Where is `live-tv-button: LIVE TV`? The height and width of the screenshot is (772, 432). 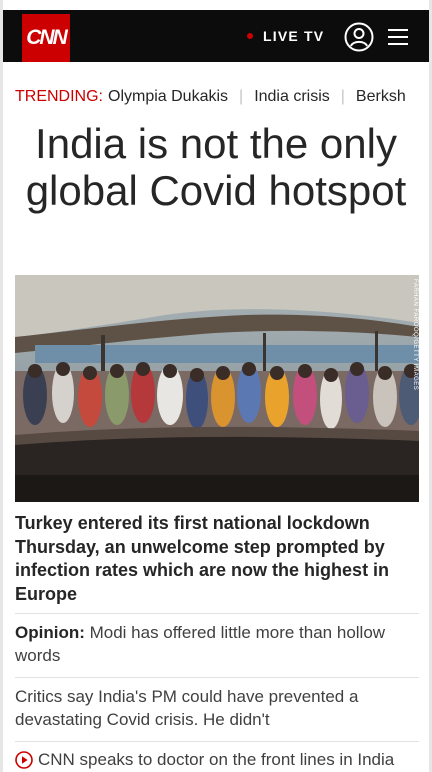 live-tv-button: LIVE TV is located at coordinates (285, 36).